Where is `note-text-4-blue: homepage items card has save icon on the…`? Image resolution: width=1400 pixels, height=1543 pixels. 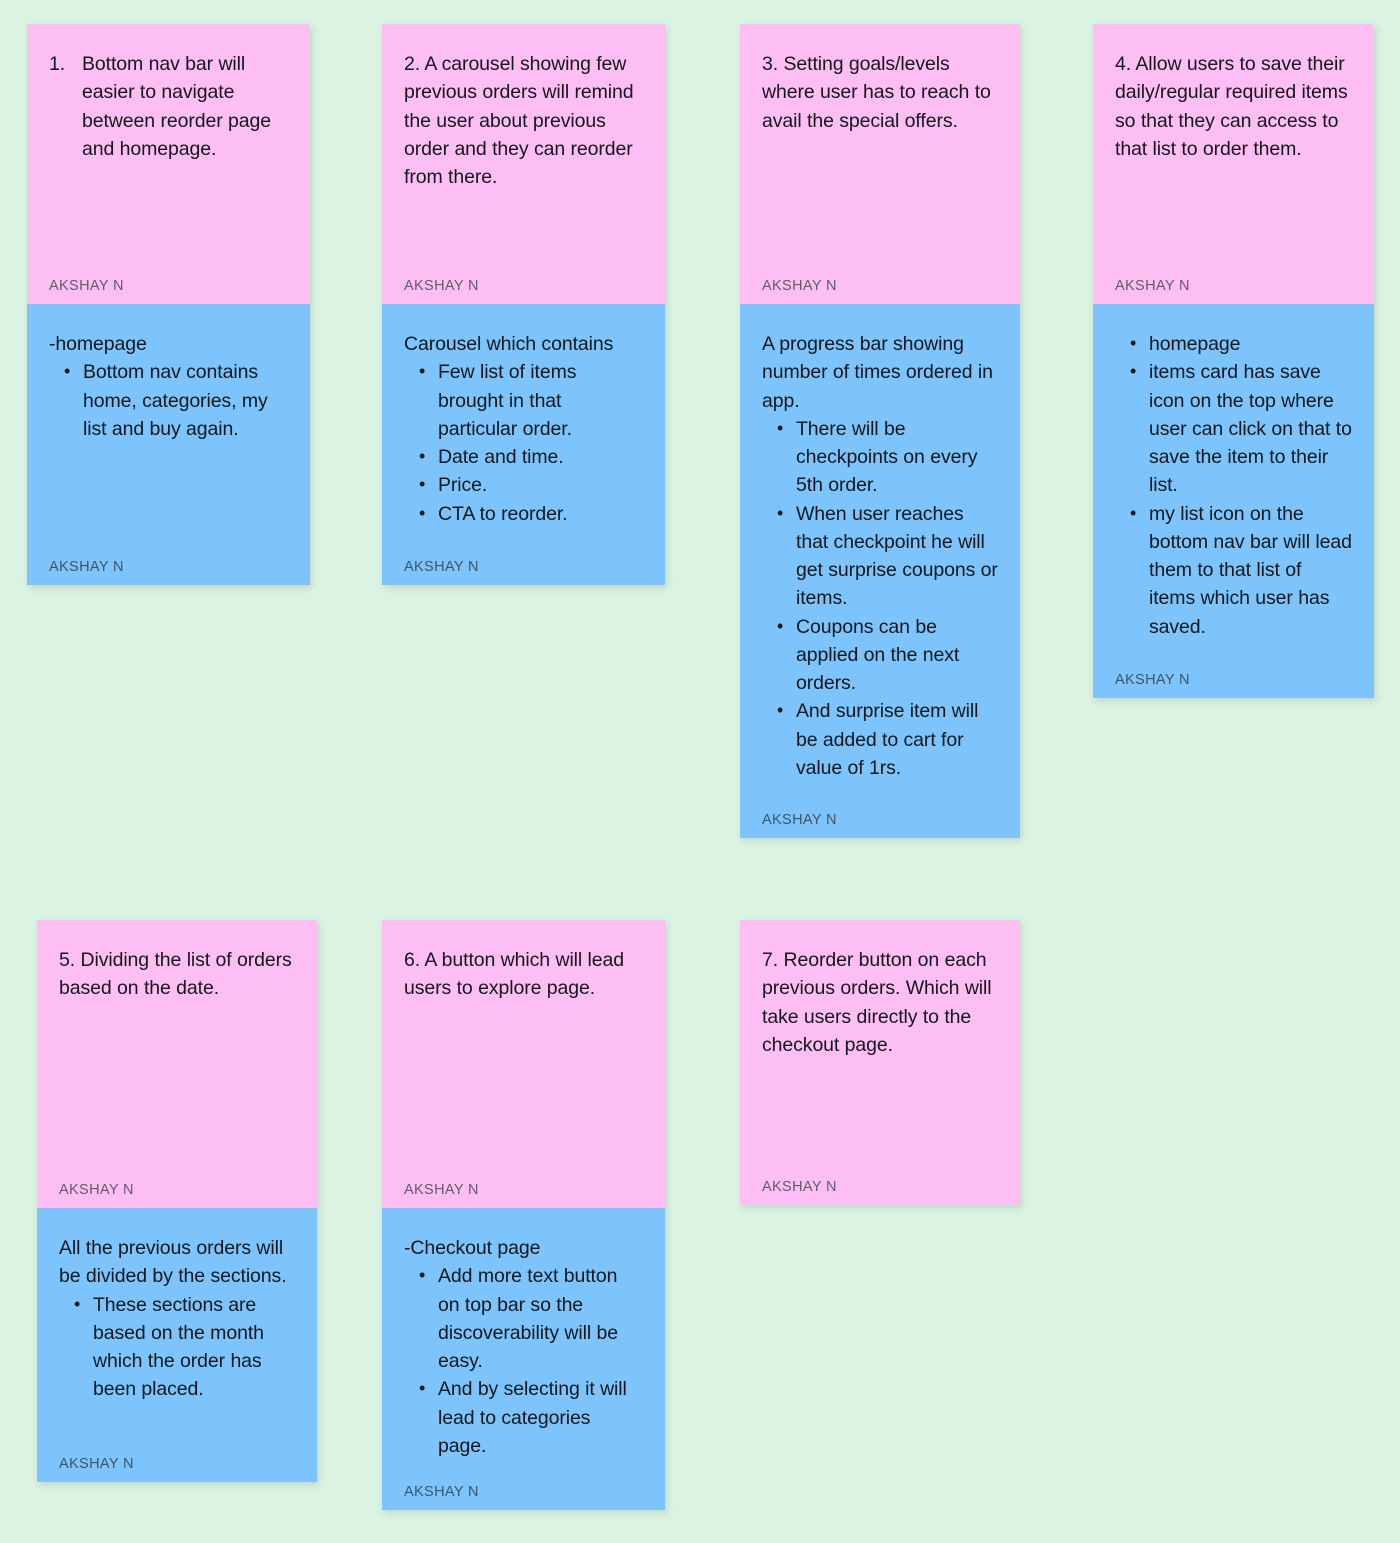
note-text-4-blue: homepage items card has save icon on the… is located at coordinates (1233, 494).